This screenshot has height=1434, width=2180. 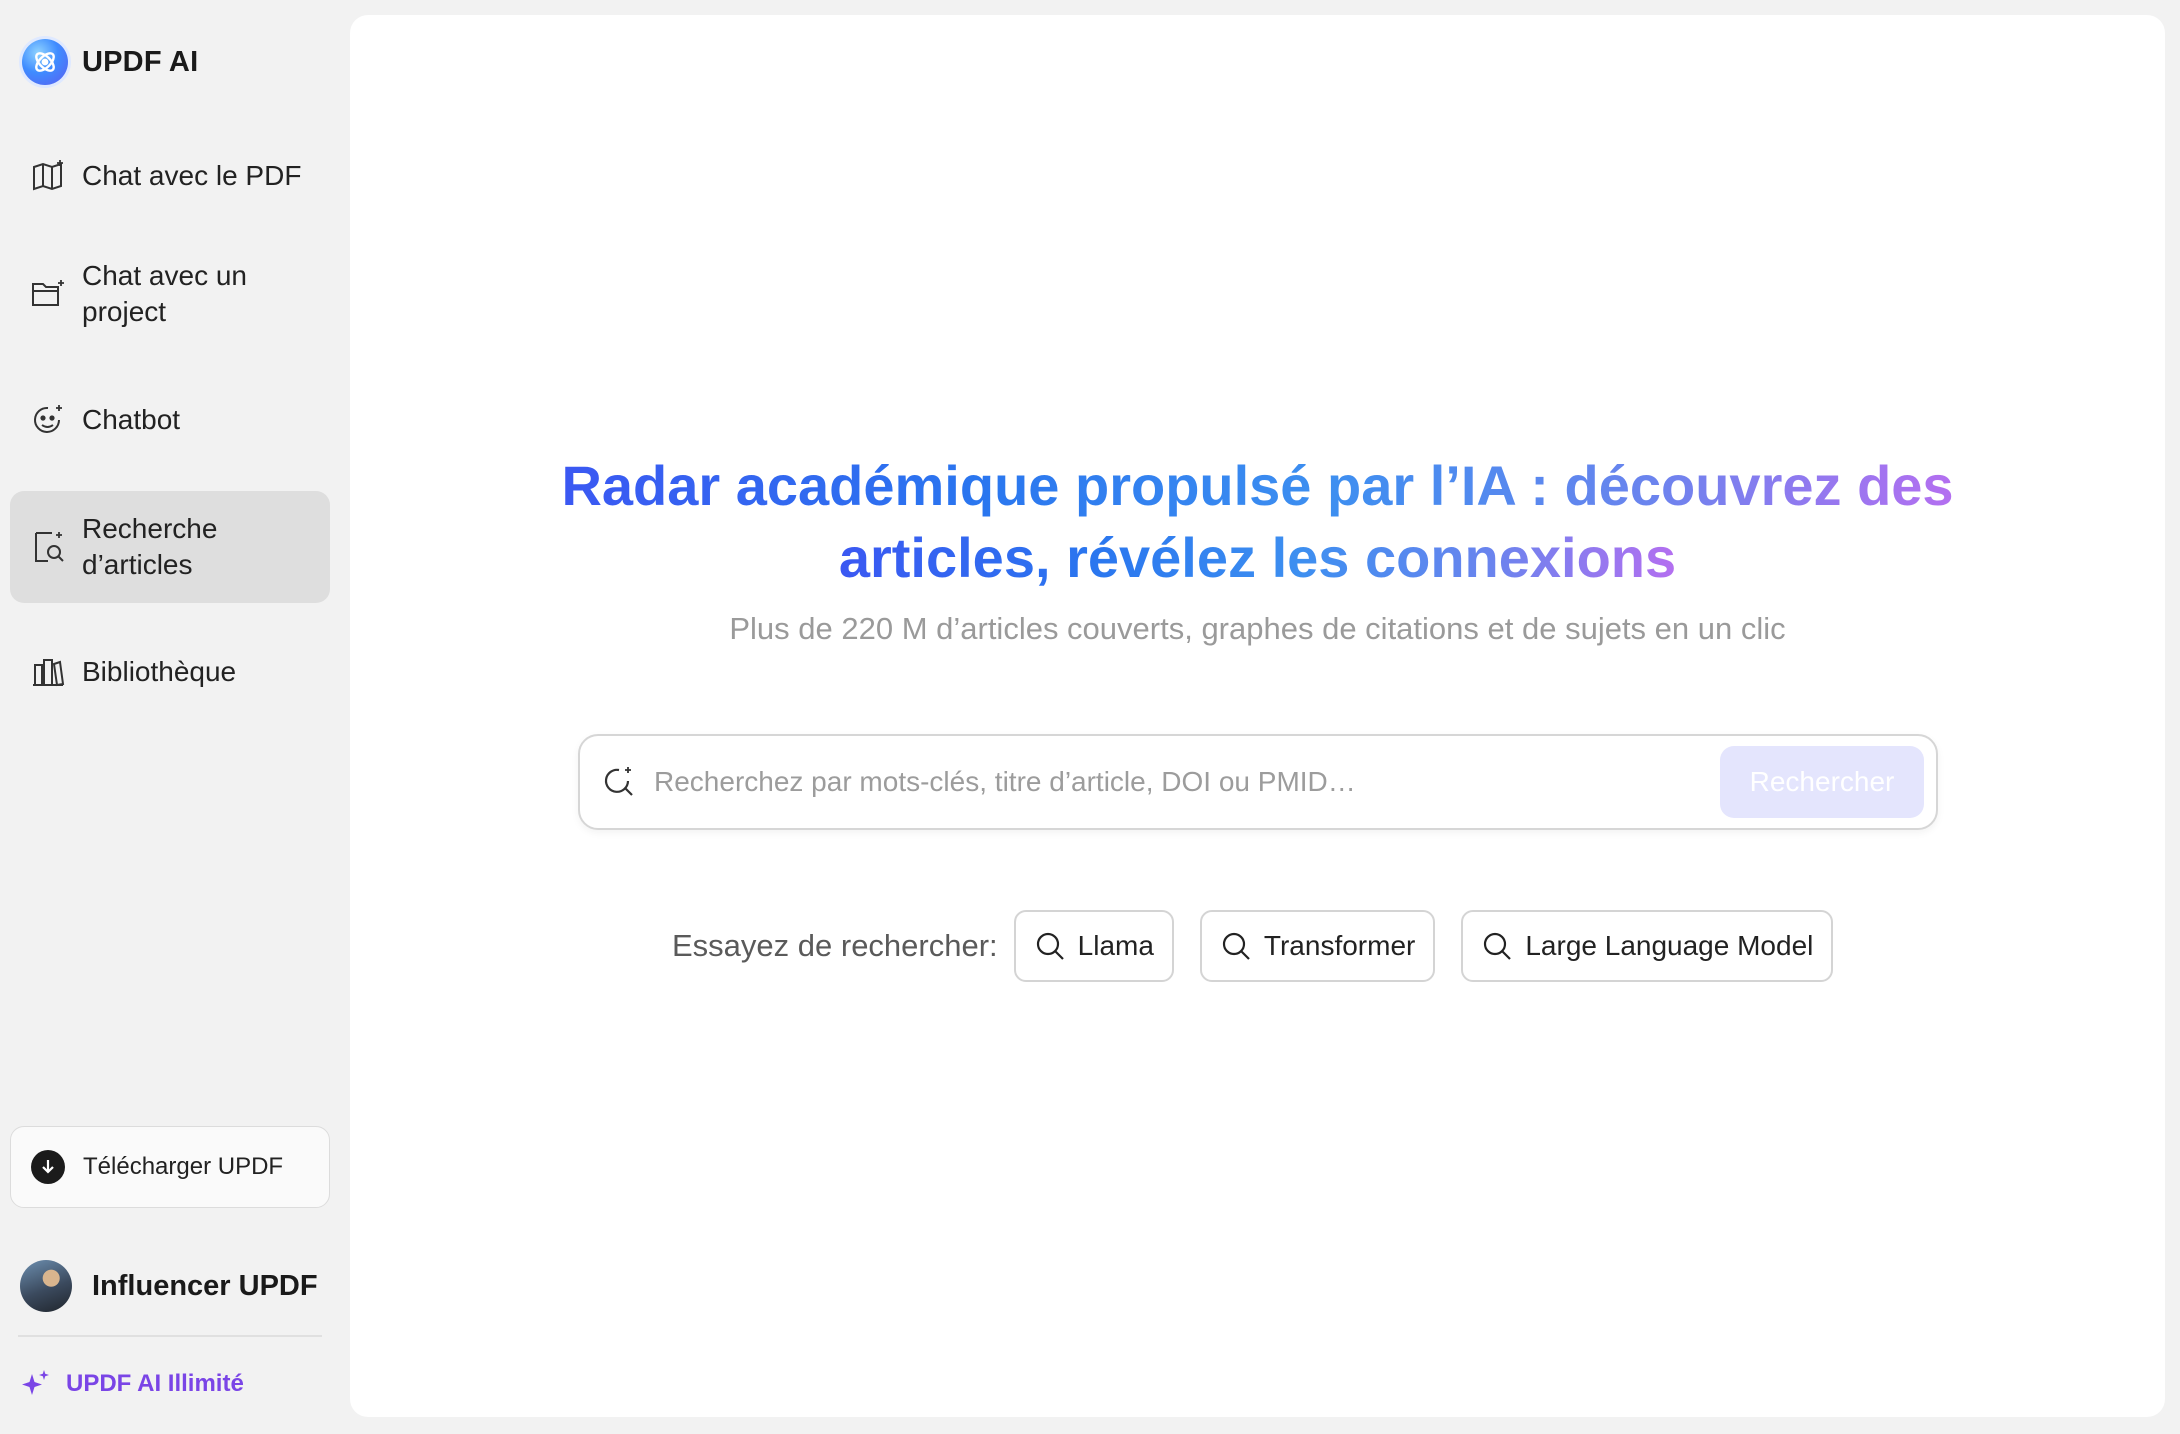 I want to click on suggestion-chip-large-language-model: Large Language Model, so click(x=1647, y=946).